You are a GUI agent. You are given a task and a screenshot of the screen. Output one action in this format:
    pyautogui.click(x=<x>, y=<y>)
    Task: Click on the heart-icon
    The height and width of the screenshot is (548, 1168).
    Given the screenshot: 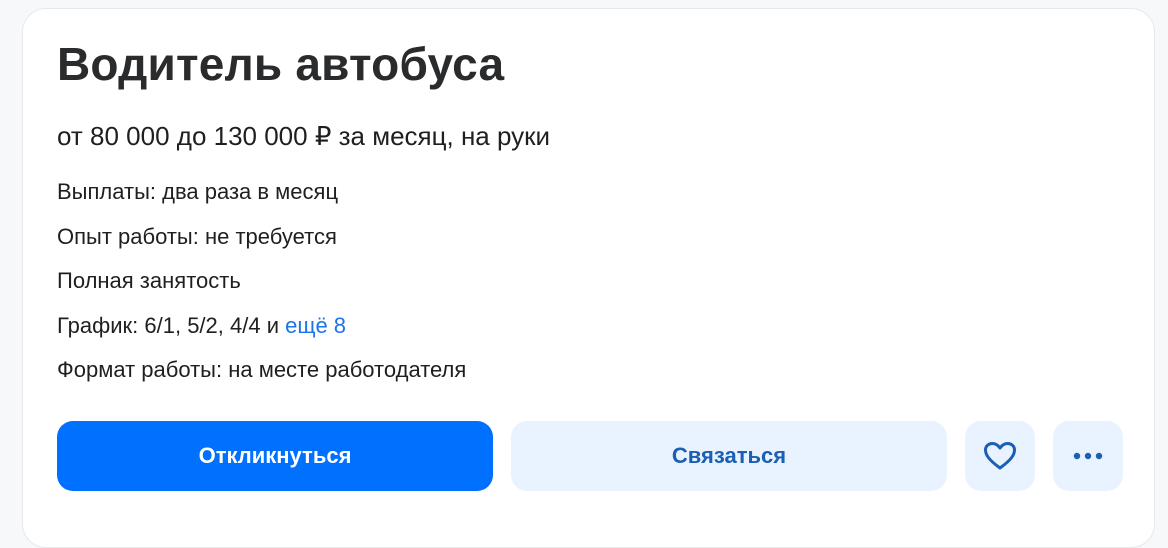 What is the action you would take?
    pyautogui.click(x=1000, y=456)
    